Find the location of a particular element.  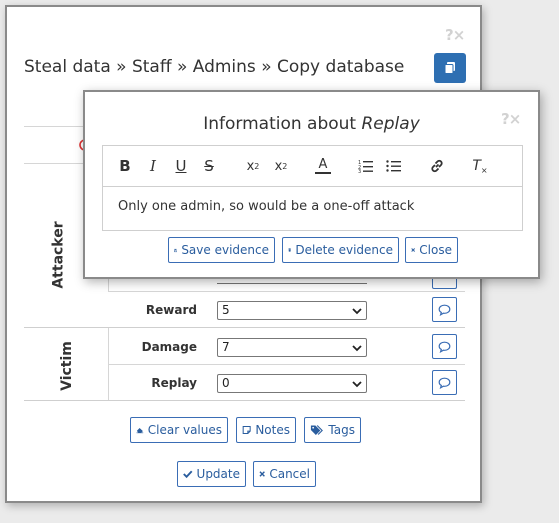

svg-text: 3 is located at coordinates (359, 171).